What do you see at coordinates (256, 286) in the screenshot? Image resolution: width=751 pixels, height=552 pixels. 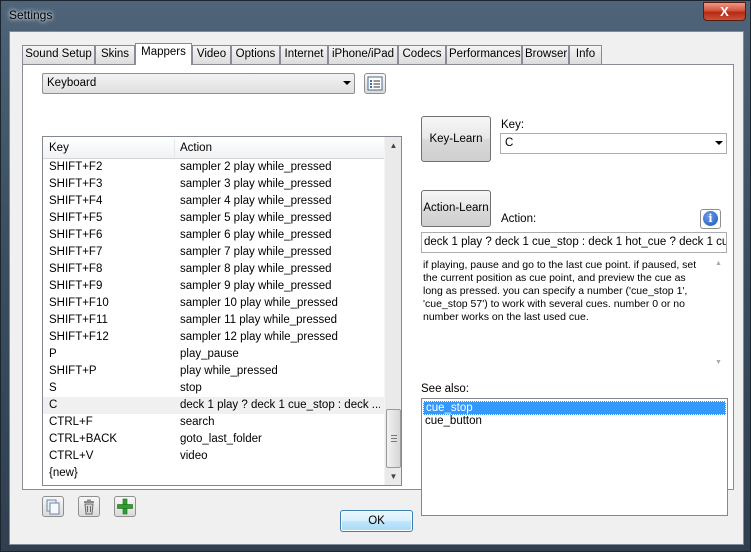 I see `row-action: sampler 9 play while_pressed` at bounding box center [256, 286].